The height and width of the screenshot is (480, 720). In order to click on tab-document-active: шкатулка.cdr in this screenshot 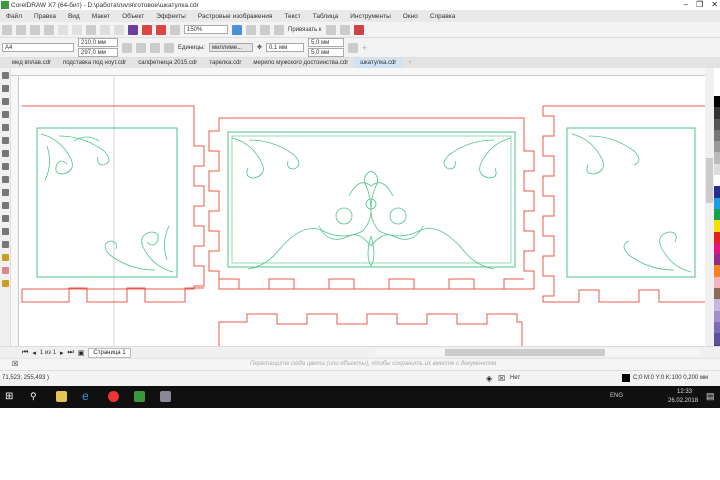, I will do `click(378, 63)`.